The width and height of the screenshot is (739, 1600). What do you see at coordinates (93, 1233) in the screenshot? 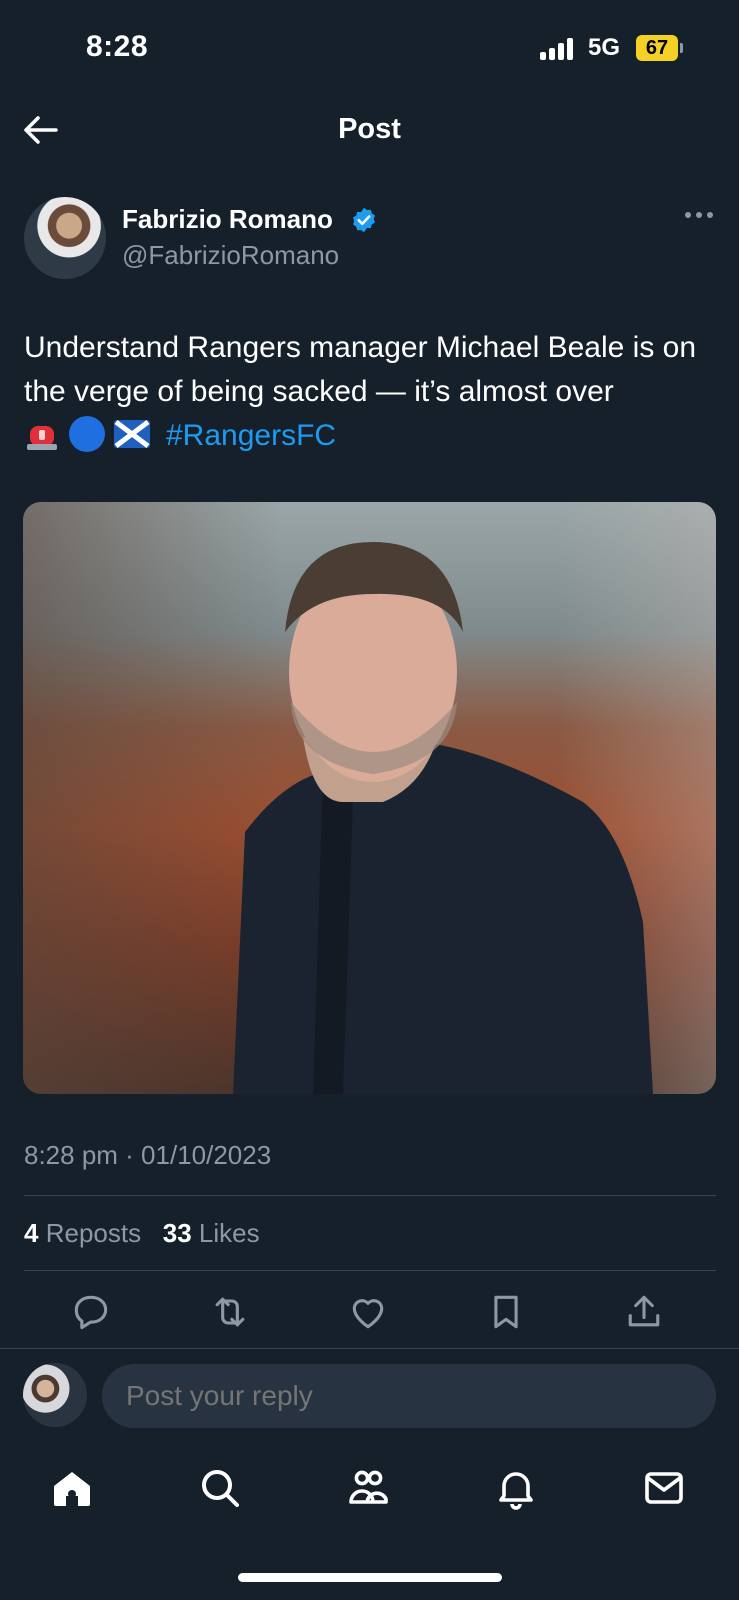
I see `reposts-label: Reposts` at bounding box center [93, 1233].